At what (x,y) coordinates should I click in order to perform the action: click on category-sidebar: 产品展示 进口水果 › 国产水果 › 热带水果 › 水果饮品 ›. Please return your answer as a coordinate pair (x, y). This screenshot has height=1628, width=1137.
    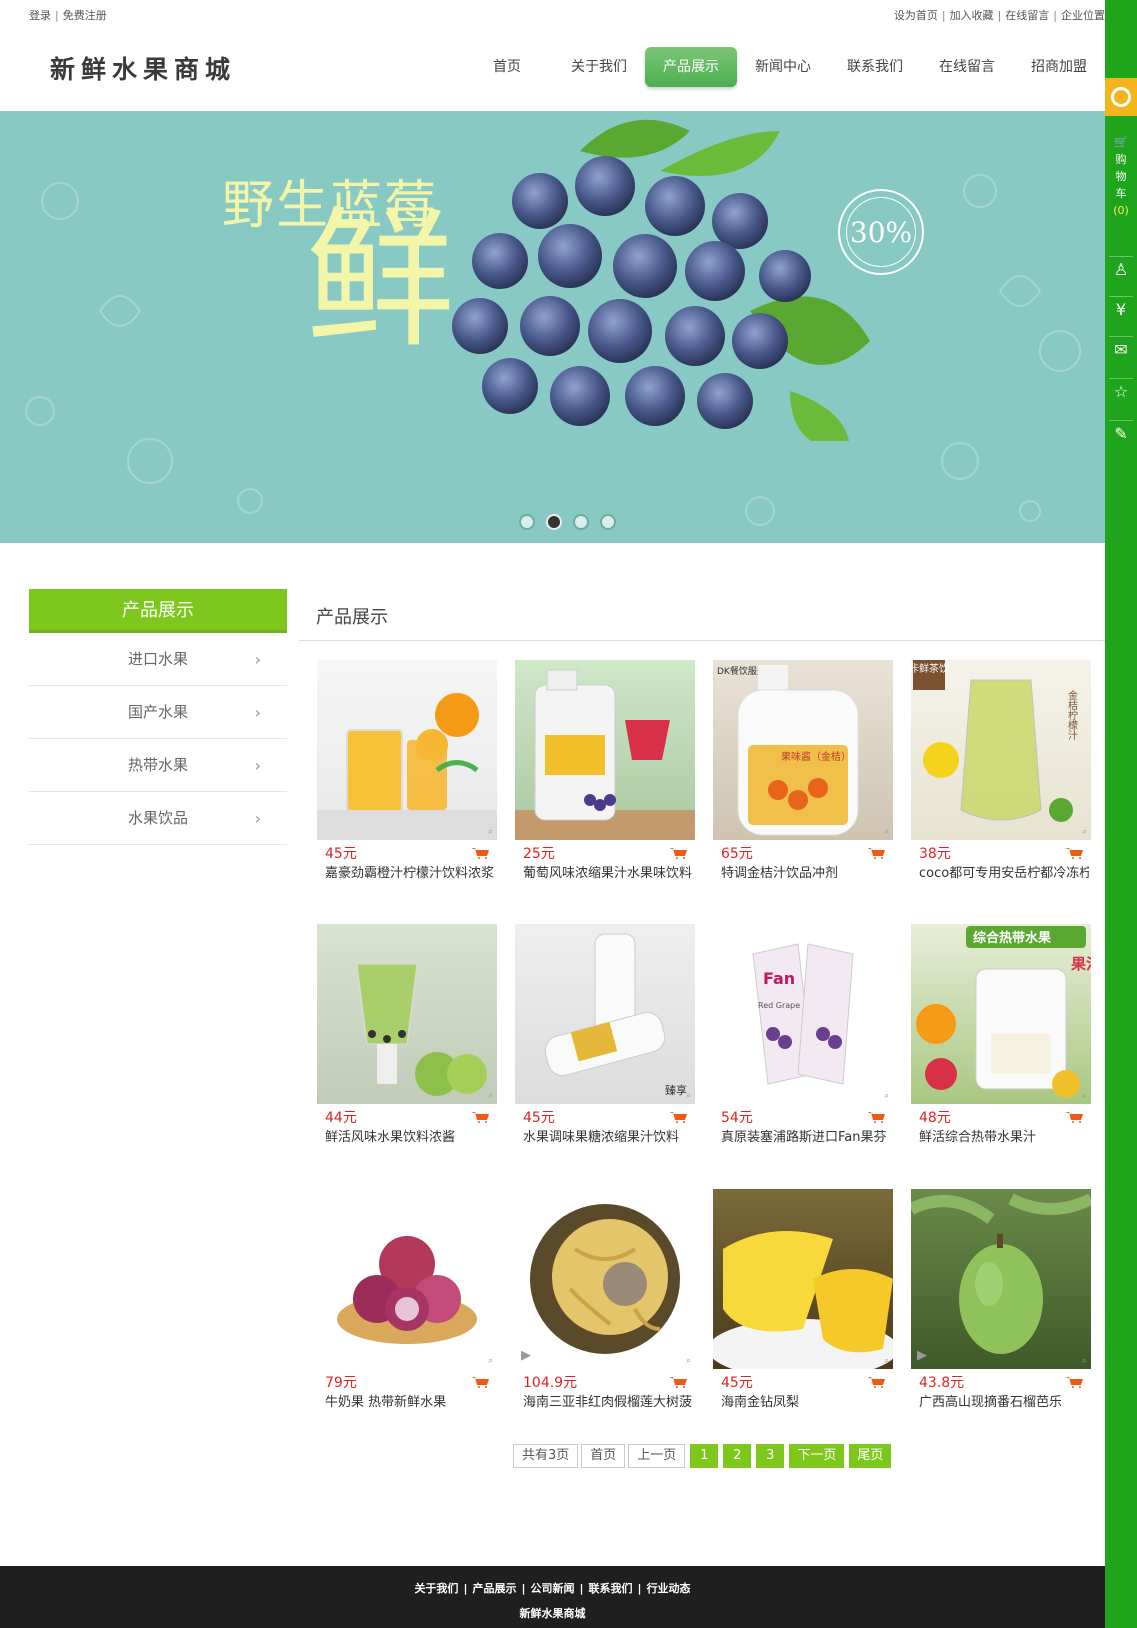
    Looking at the image, I should click on (158, 717).